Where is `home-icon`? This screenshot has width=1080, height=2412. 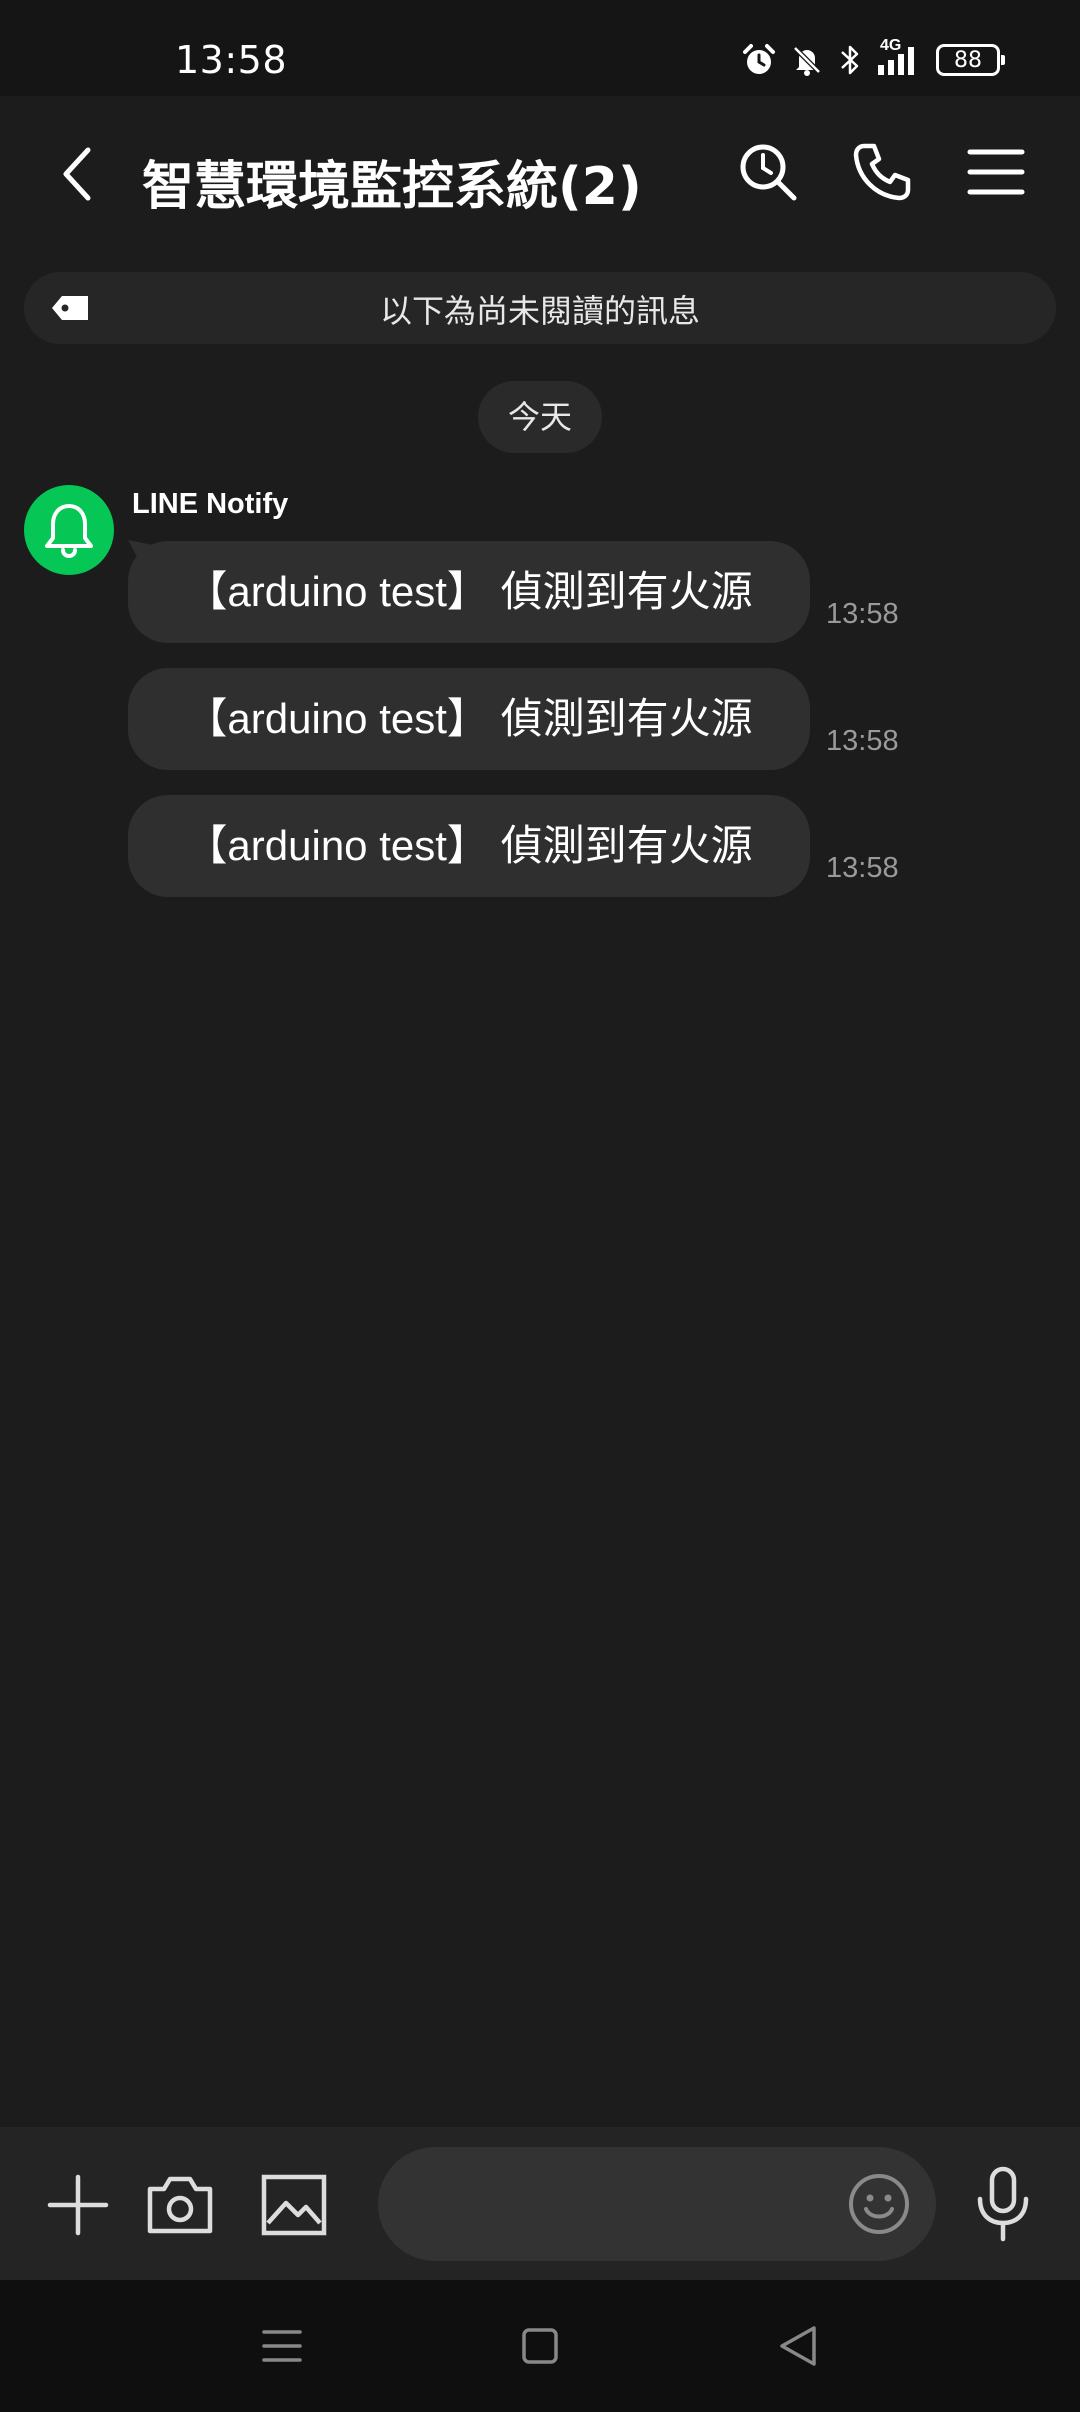 home-icon is located at coordinates (540, 2346).